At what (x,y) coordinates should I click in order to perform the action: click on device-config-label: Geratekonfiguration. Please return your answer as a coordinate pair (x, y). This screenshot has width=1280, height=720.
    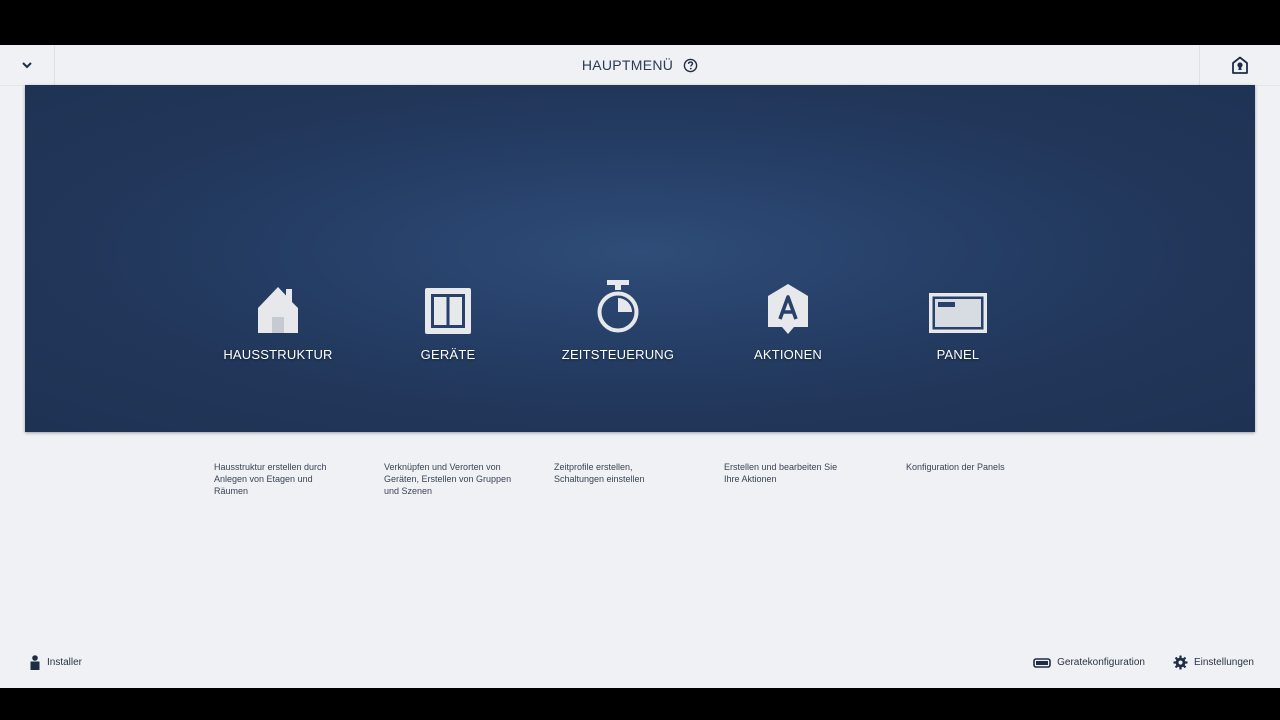
    Looking at the image, I should click on (1101, 662).